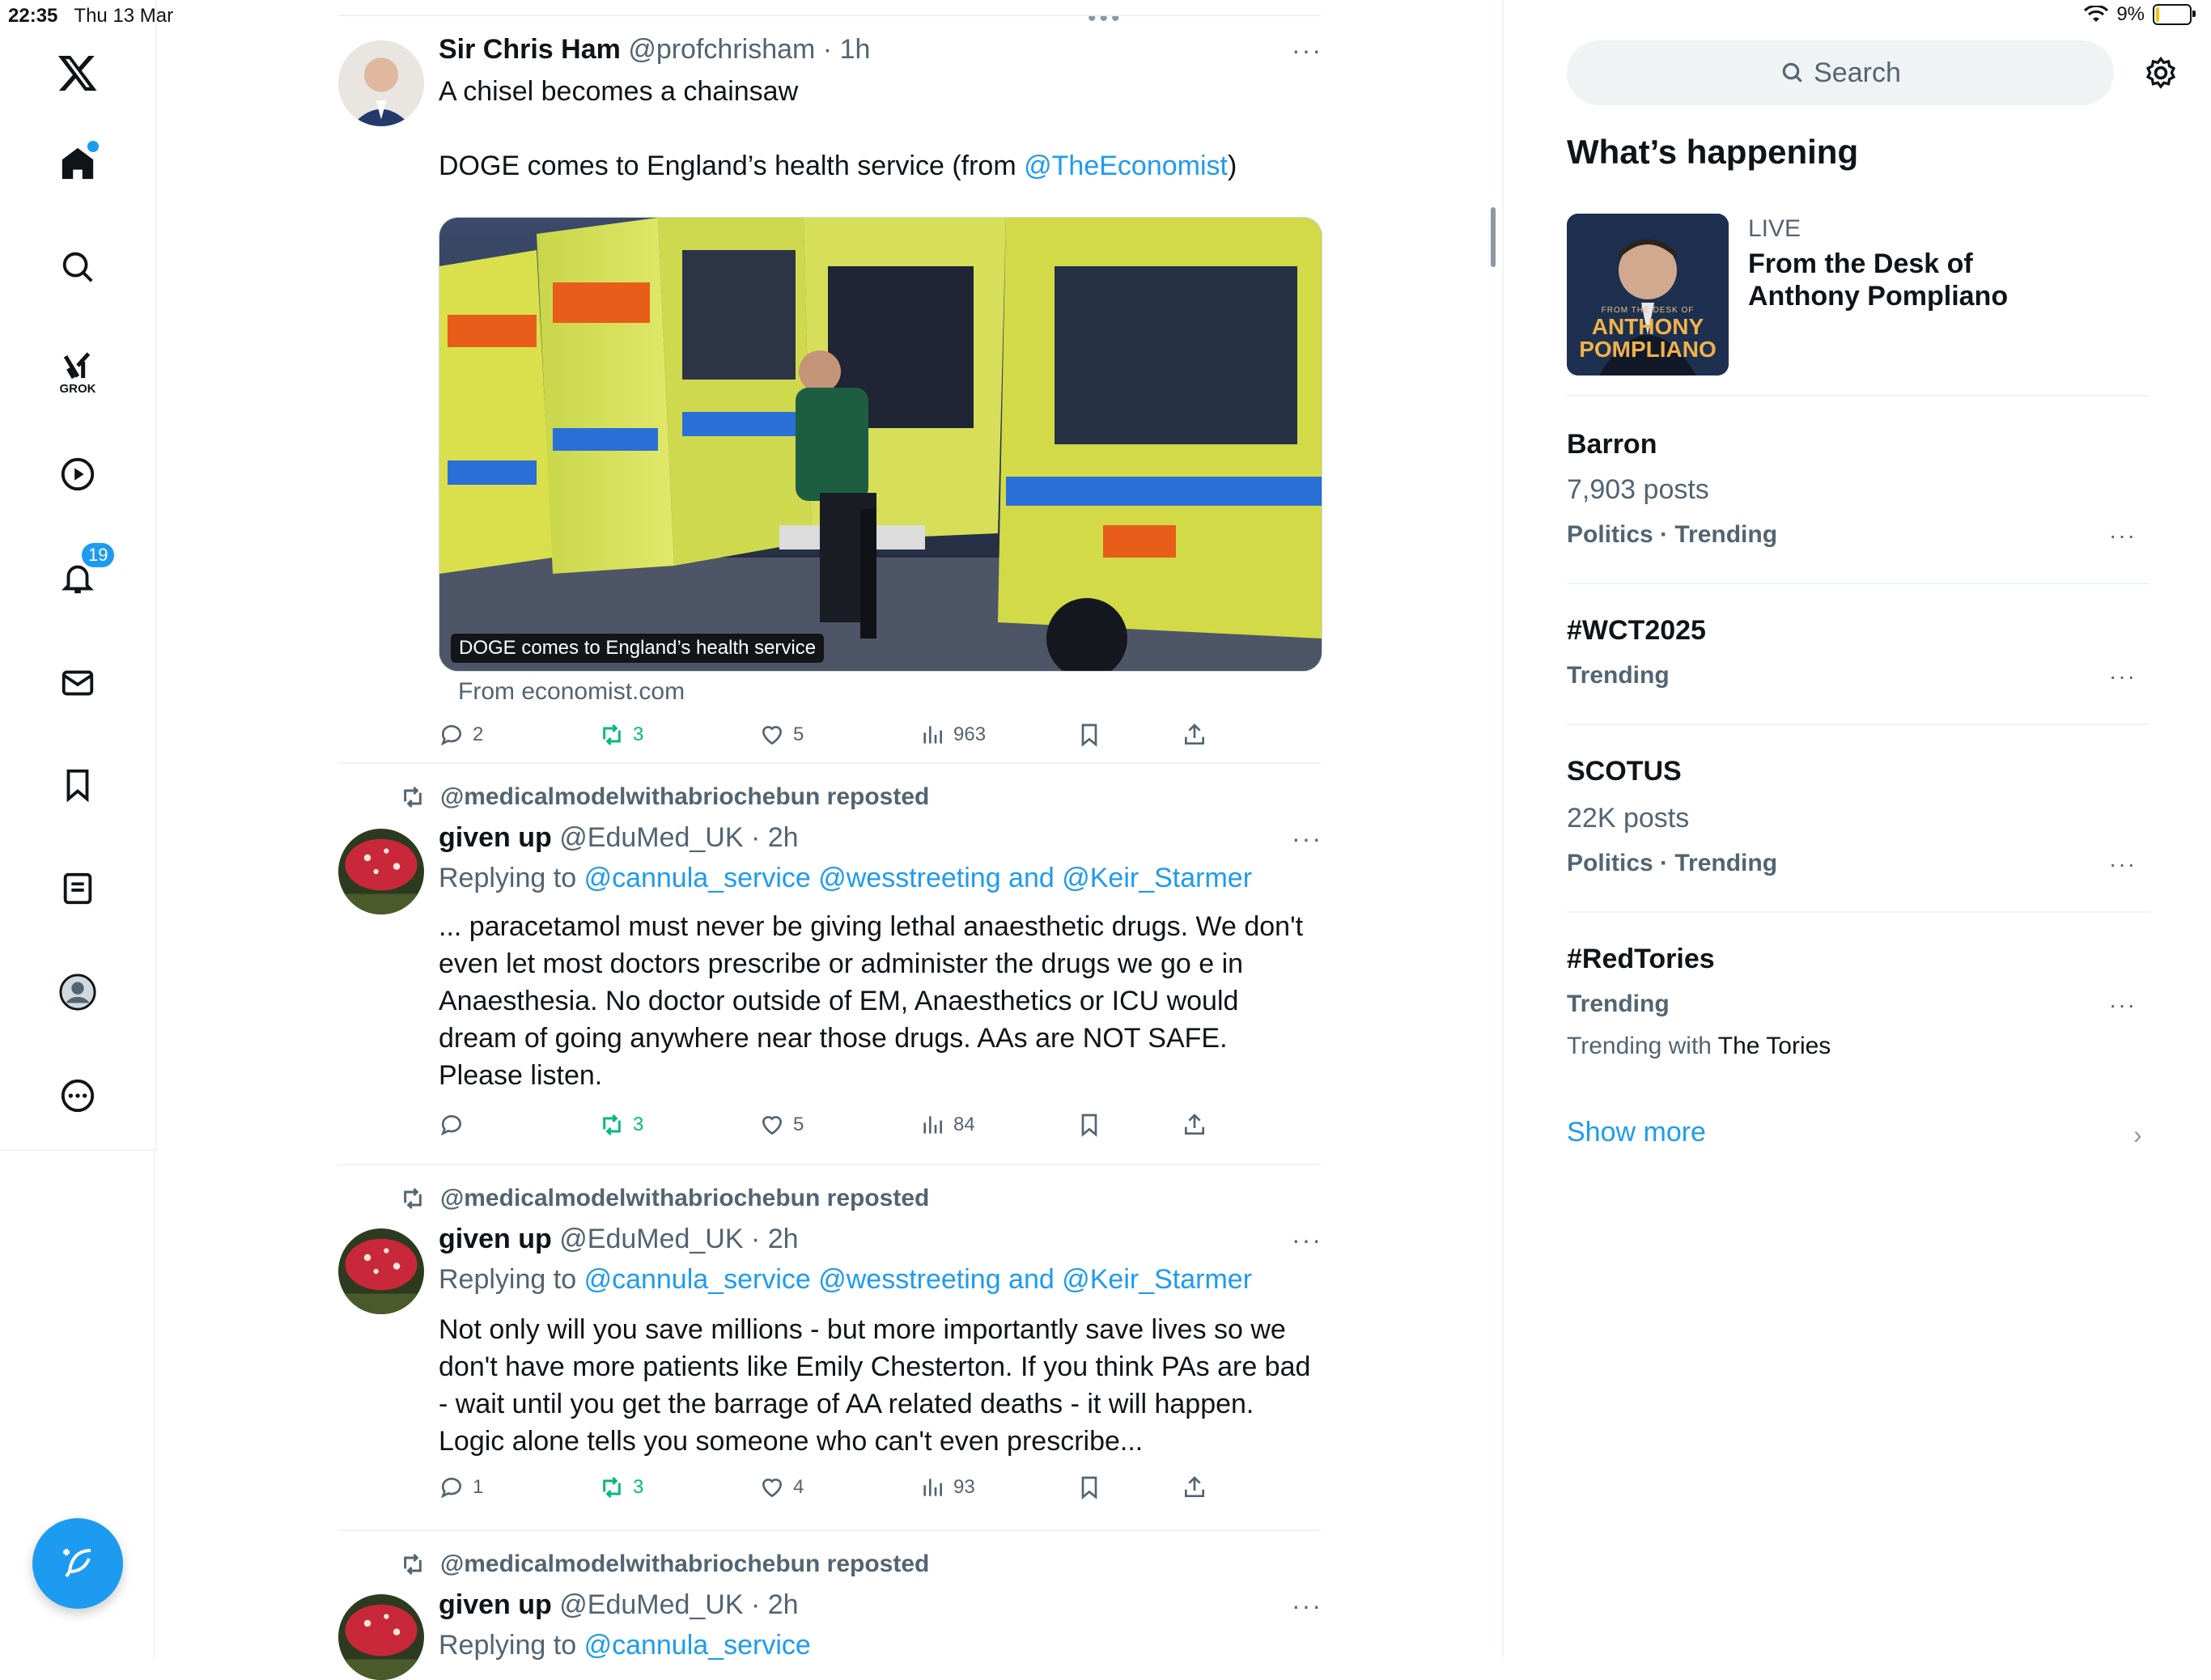  I want to click on x-logo-icon, so click(77, 73).